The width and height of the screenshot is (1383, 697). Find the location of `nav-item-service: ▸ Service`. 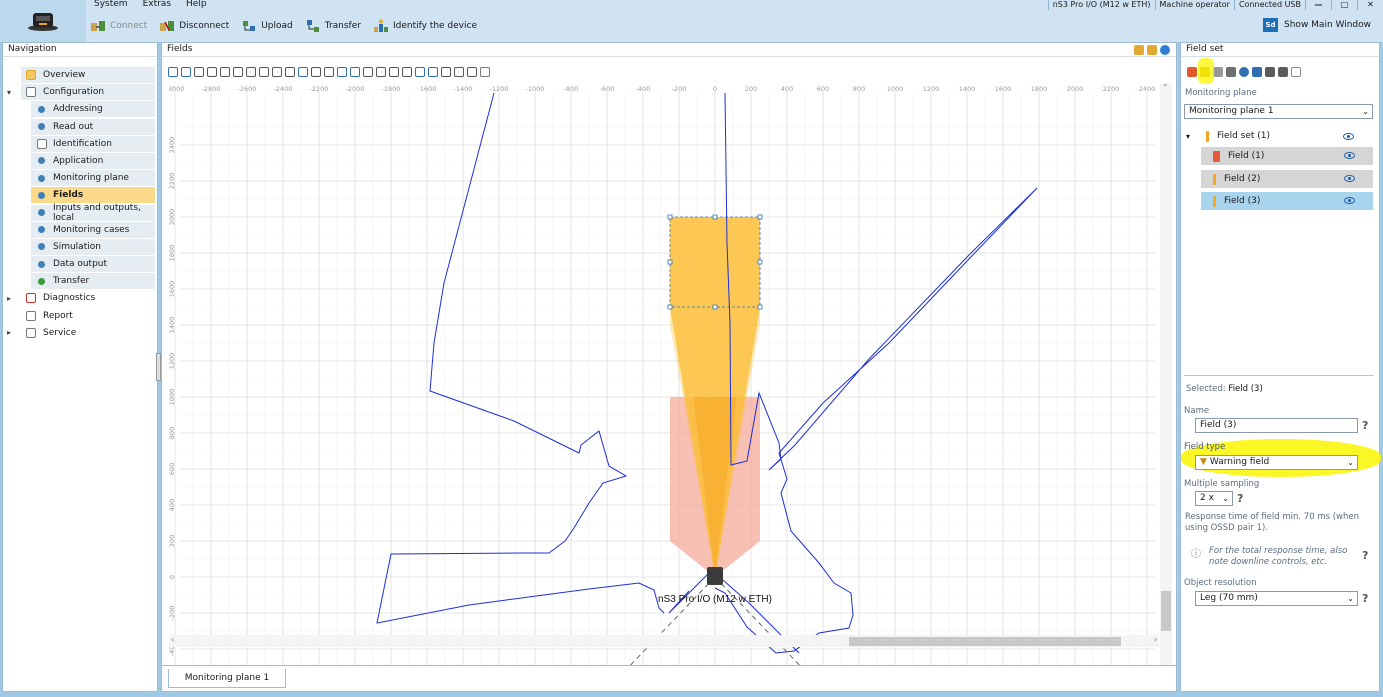

nav-item-service: ▸ Service is located at coordinates (81, 333).